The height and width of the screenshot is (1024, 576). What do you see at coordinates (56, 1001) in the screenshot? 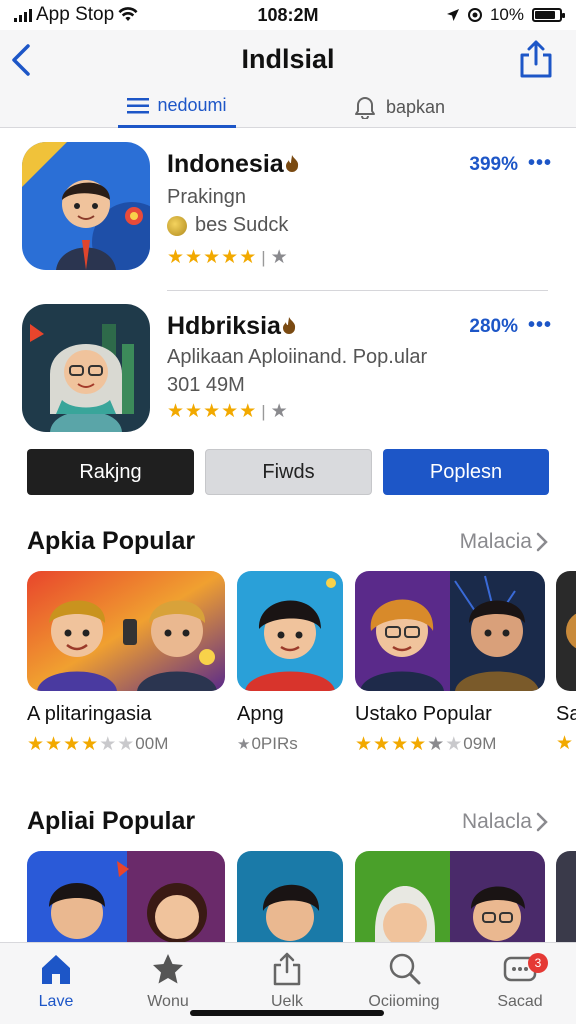
I see `tab-bar-label: Lave` at bounding box center [56, 1001].